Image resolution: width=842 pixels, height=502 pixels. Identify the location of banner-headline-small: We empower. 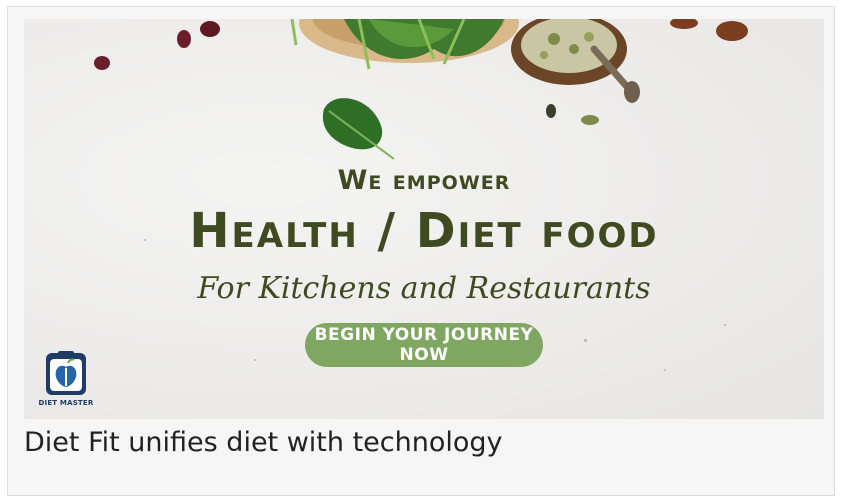
(424, 180).